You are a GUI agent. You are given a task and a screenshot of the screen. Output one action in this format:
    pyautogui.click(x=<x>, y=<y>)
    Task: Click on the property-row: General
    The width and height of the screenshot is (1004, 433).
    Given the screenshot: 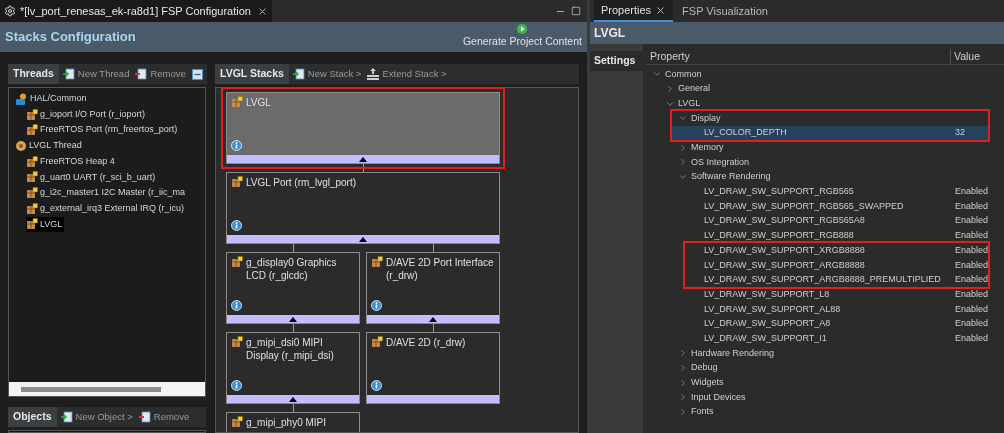 What is the action you would take?
    pyautogui.click(x=824, y=89)
    